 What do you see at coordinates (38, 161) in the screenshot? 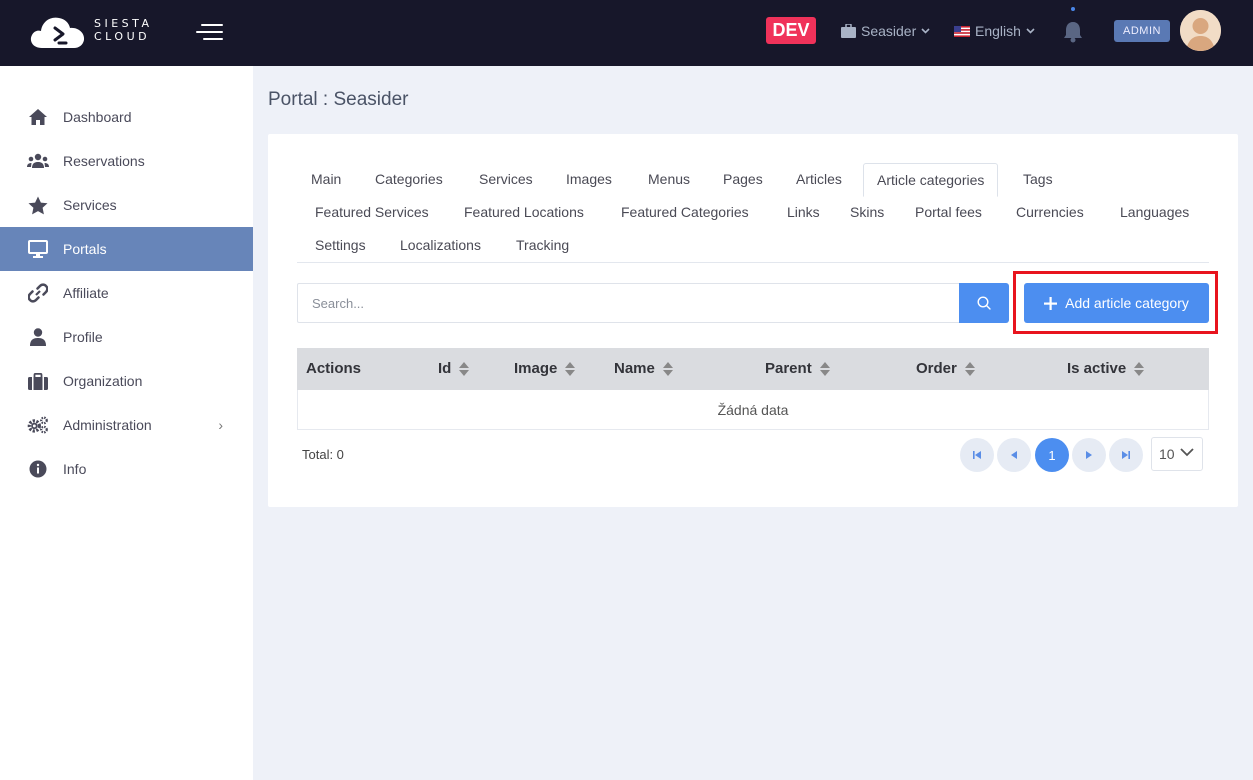
I see `users-icon` at bounding box center [38, 161].